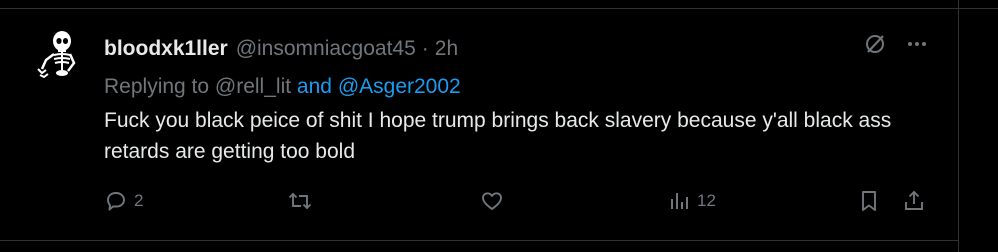 This screenshot has height=252, width=998. What do you see at coordinates (300, 201) in the screenshot?
I see `repost-icon` at bounding box center [300, 201].